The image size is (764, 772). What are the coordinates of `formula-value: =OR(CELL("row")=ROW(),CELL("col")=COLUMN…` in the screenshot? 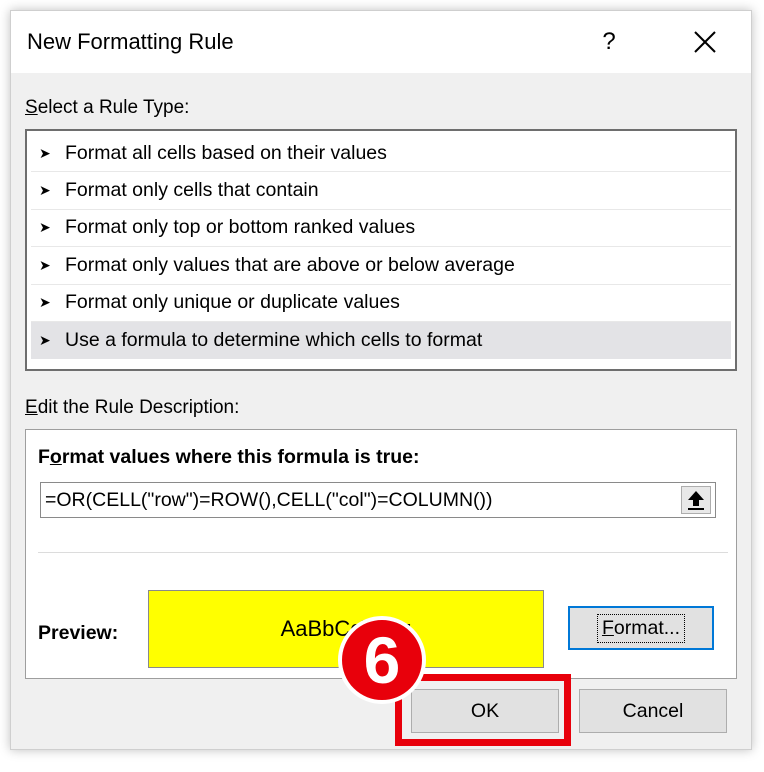 It's located at (269, 500).